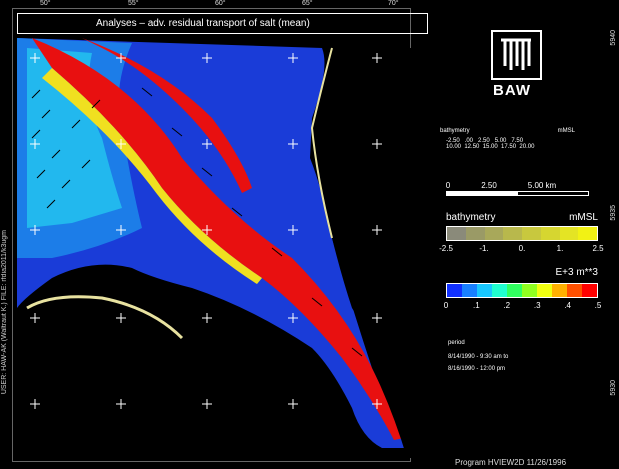  Describe the element at coordinates (583, 217) in the screenshot. I see `bathy-legend-unit: mMSL` at that location.